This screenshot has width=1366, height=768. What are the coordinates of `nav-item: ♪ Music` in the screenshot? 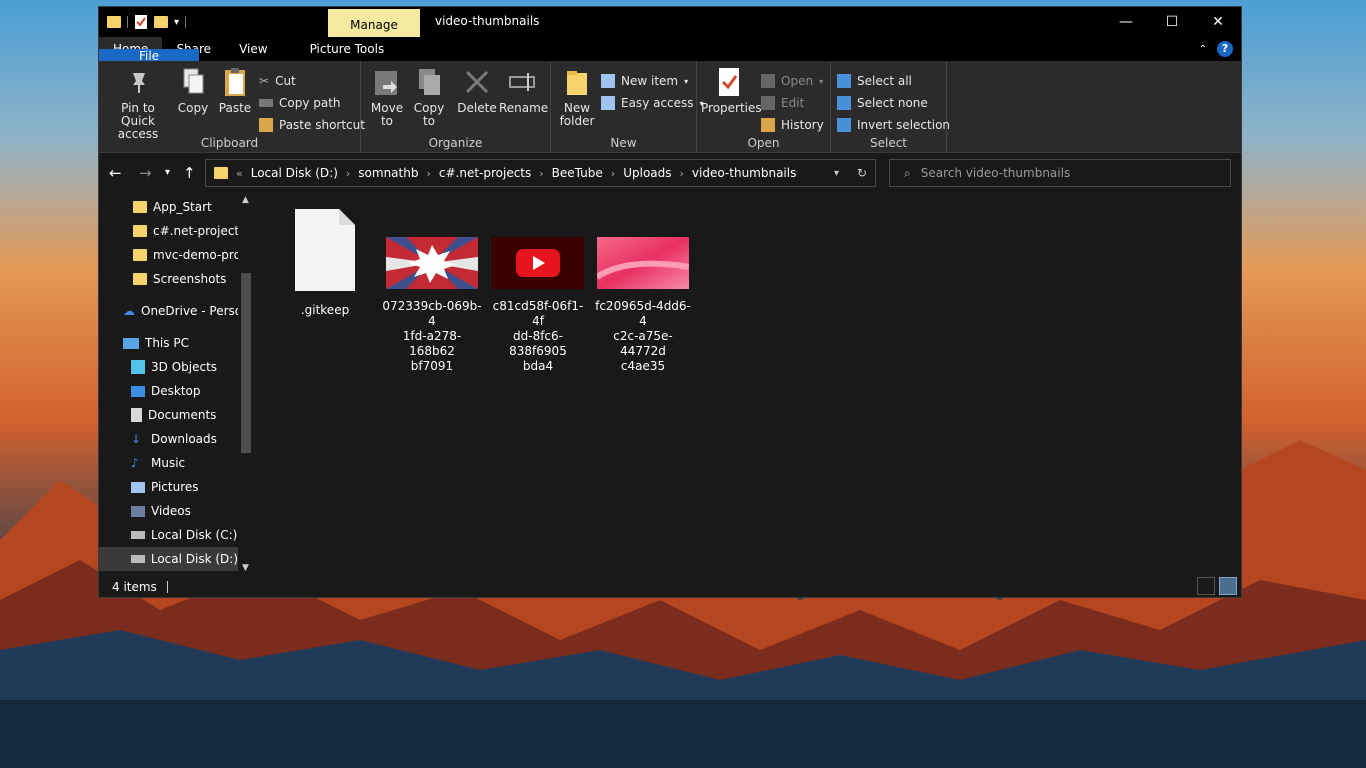 It's located at (158, 463).